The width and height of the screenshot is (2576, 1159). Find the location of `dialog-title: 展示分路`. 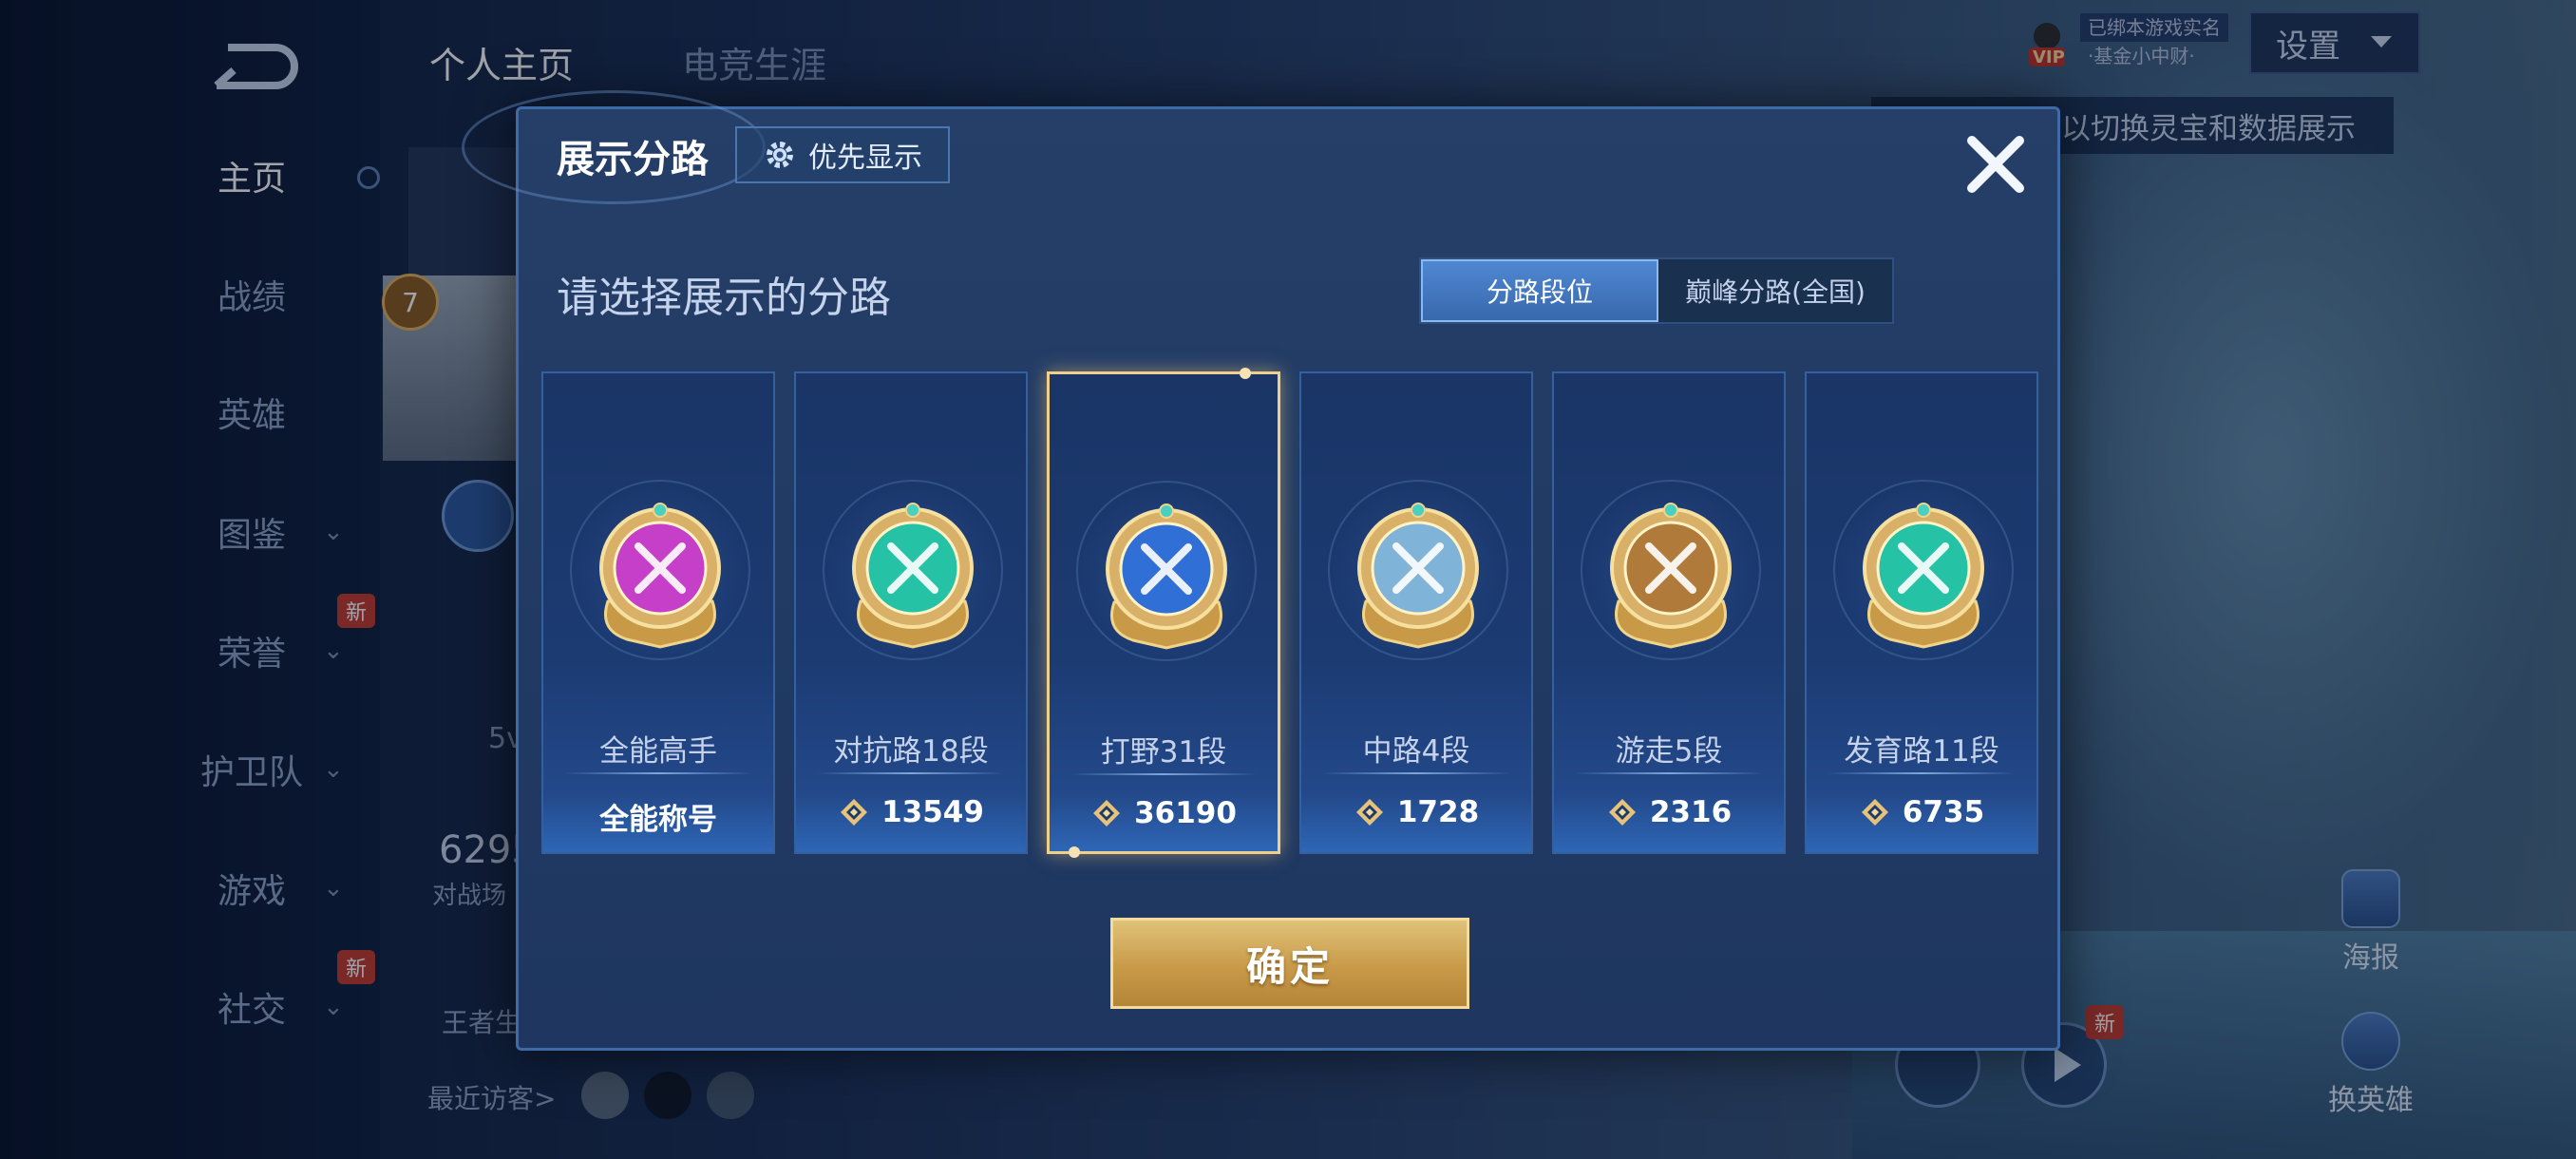

dialog-title: 展示分路 is located at coordinates (633, 159).